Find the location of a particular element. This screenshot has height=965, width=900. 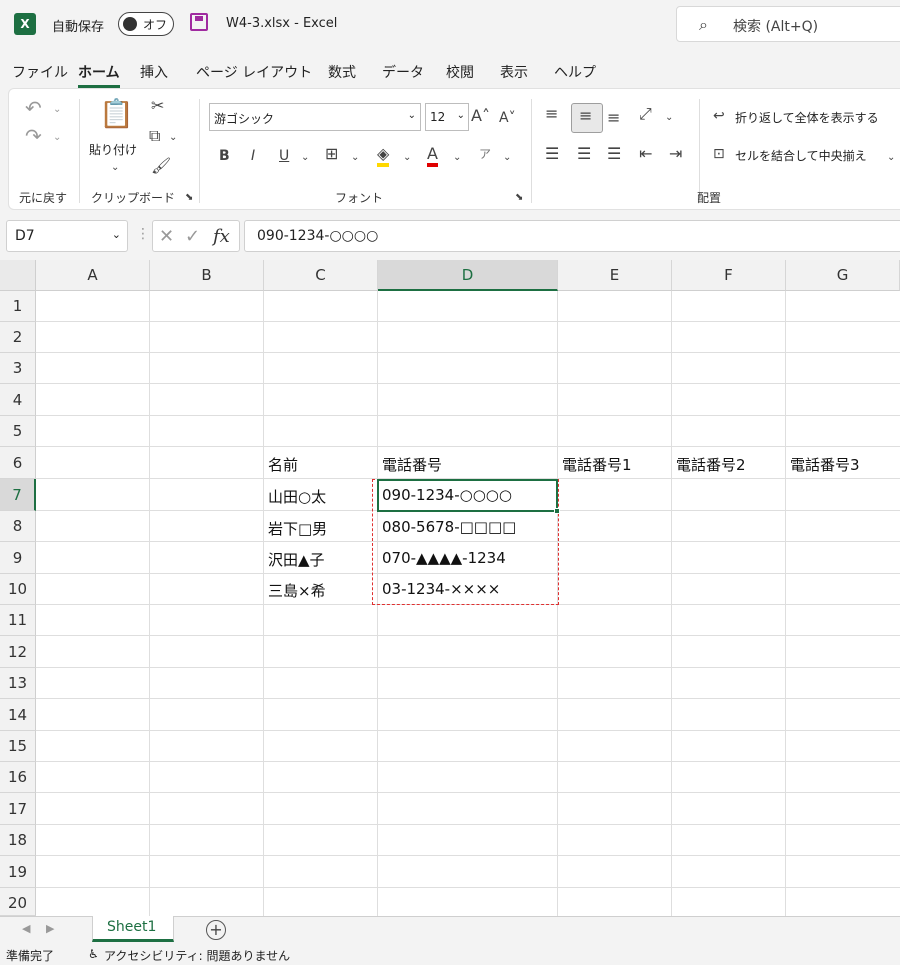

cell-c7: 山田○太 is located at coordinates (297, 496).